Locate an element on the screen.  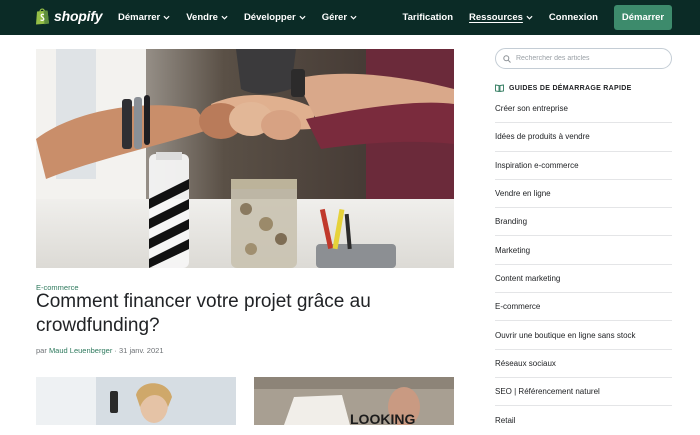
nav-login: Connexion is located at coordinates (573, 17).